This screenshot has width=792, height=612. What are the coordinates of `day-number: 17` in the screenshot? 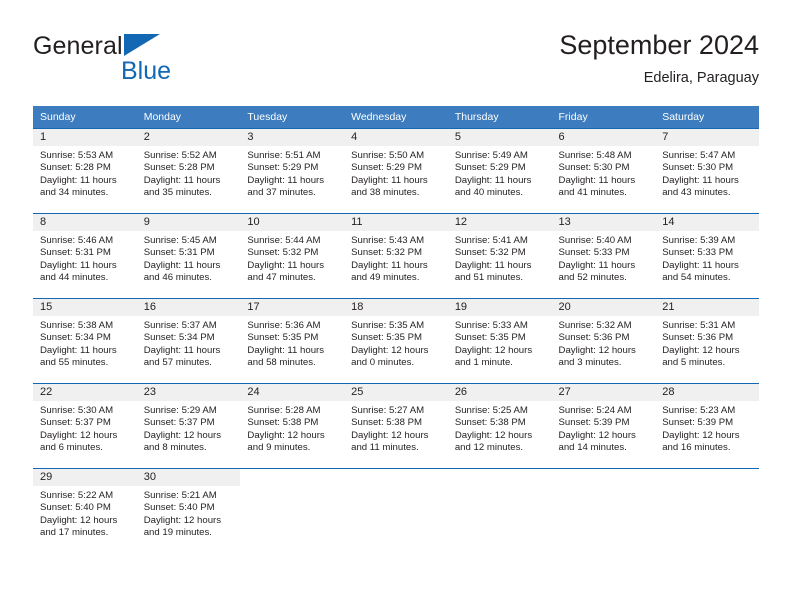 It's located at (292, 307).